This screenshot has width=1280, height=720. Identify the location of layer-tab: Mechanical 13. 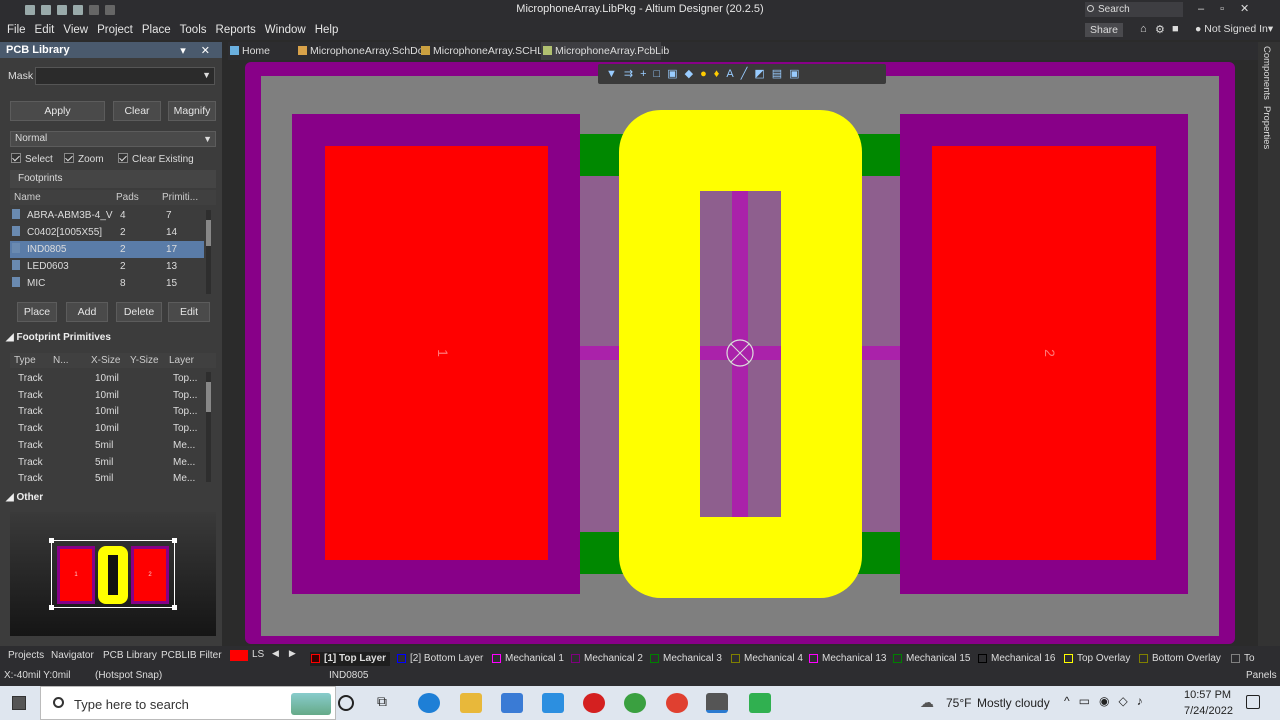
(847, 659).